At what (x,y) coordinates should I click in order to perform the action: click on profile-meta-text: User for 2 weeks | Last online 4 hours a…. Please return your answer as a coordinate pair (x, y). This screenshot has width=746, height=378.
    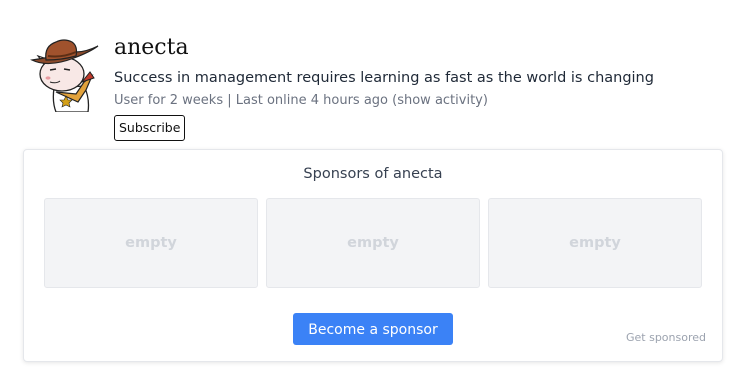
    Looking at the image, I should click on (253, 100).